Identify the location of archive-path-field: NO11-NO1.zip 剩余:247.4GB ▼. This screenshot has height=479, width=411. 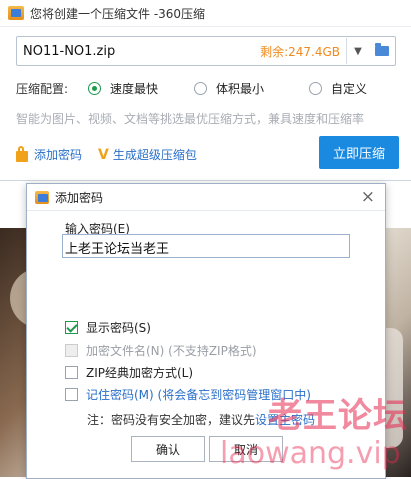
(206, 51).